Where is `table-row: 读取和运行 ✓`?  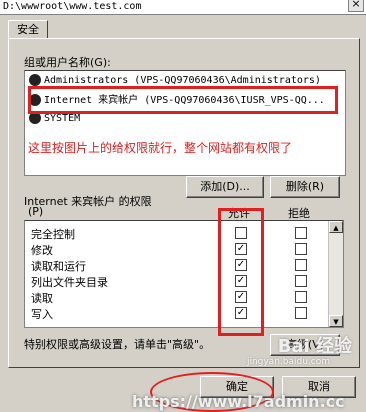 table-row: 读取和运行 ✓ is located at coordinates (175, 265).